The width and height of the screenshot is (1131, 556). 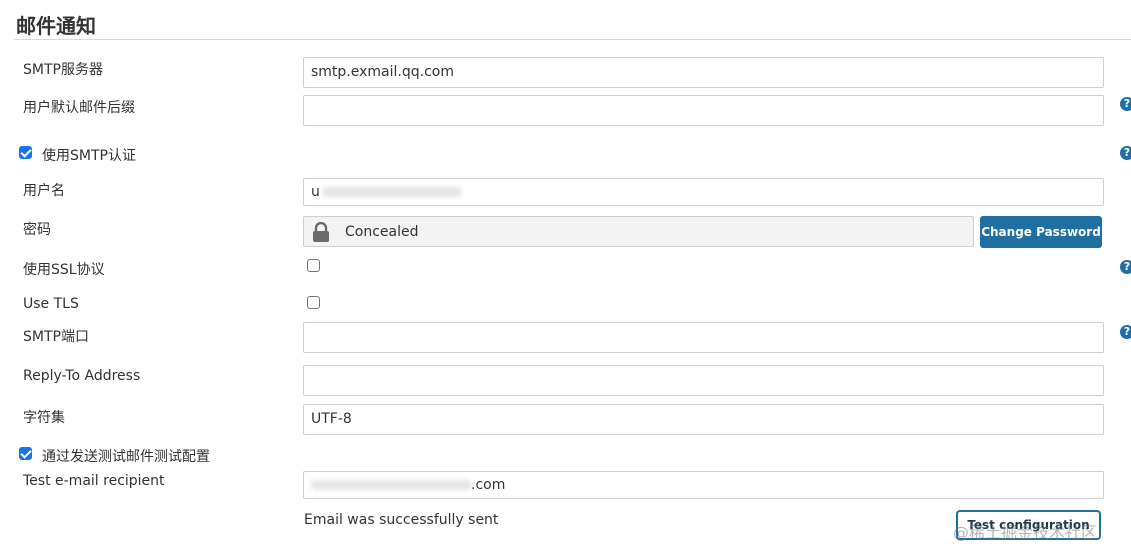 What do you see at coordinates (25, 453) in the screenshot?
I see `test-by-sending-checkbox` at bounding box center [25, 453].